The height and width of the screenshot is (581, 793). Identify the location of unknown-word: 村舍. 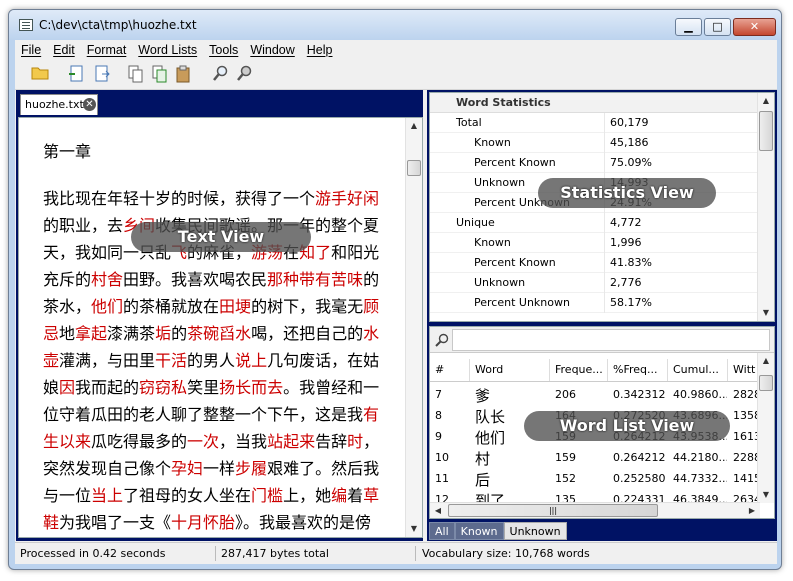
(107, 279).